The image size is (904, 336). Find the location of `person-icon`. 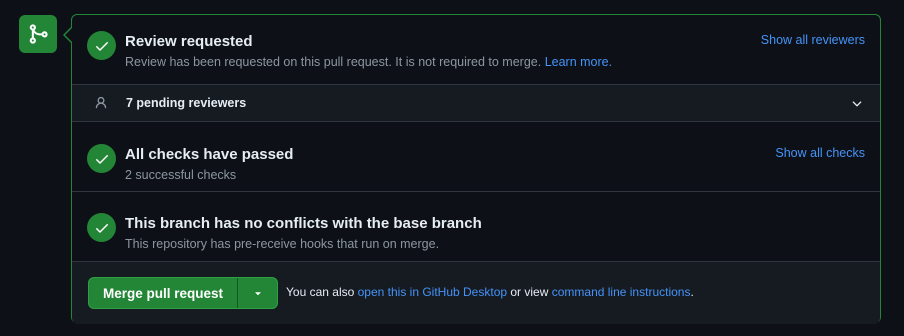

person-icon is located at coordinates (101, 102).